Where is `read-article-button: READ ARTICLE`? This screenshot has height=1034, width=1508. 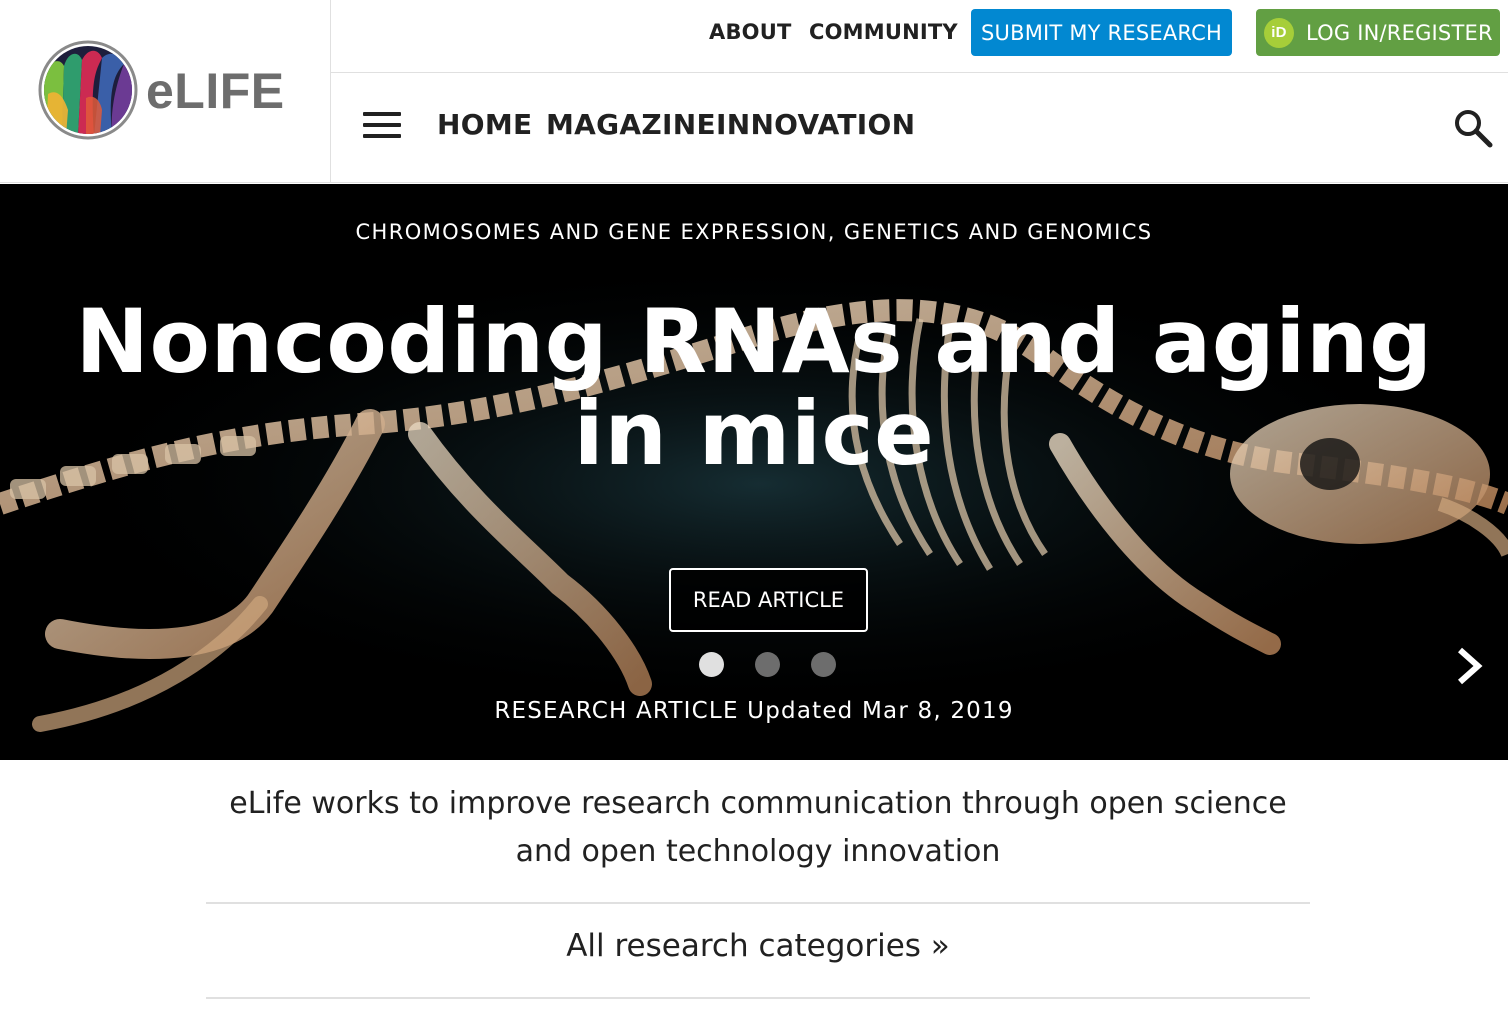
read-article-button: READ ARTICLE is located at coordinates (768, 600).